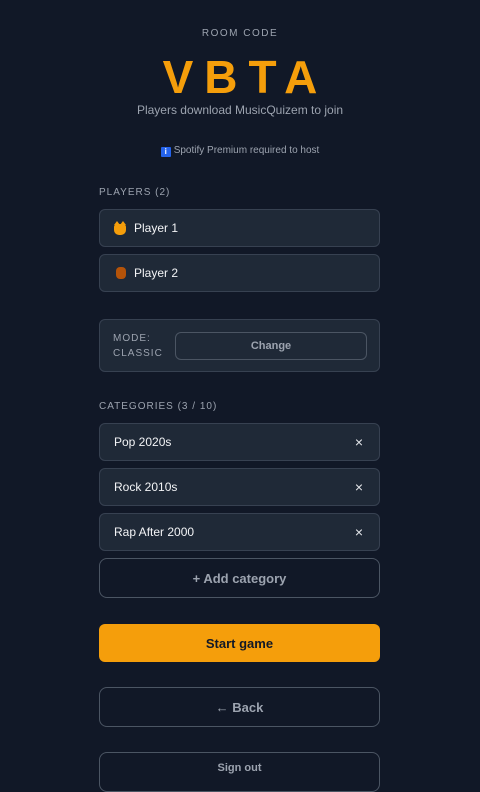 The image size is (480, 792). I want to click on sign-out-button: Sign out, so click(239, 772).